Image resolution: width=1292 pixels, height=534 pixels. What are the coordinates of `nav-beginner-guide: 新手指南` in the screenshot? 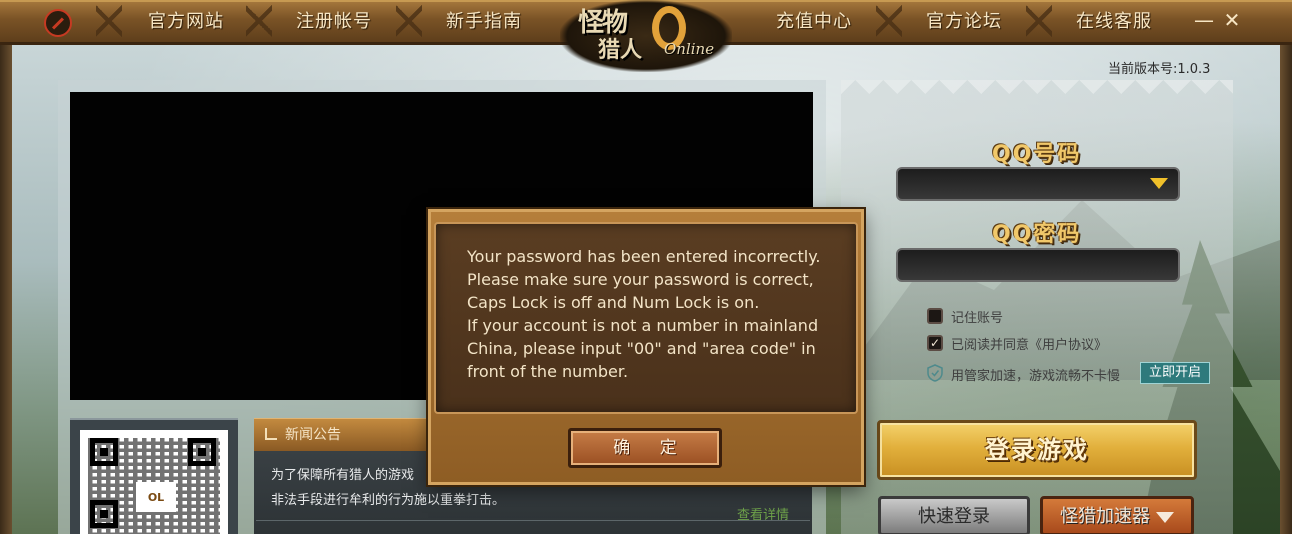 It's located at (484, 22).